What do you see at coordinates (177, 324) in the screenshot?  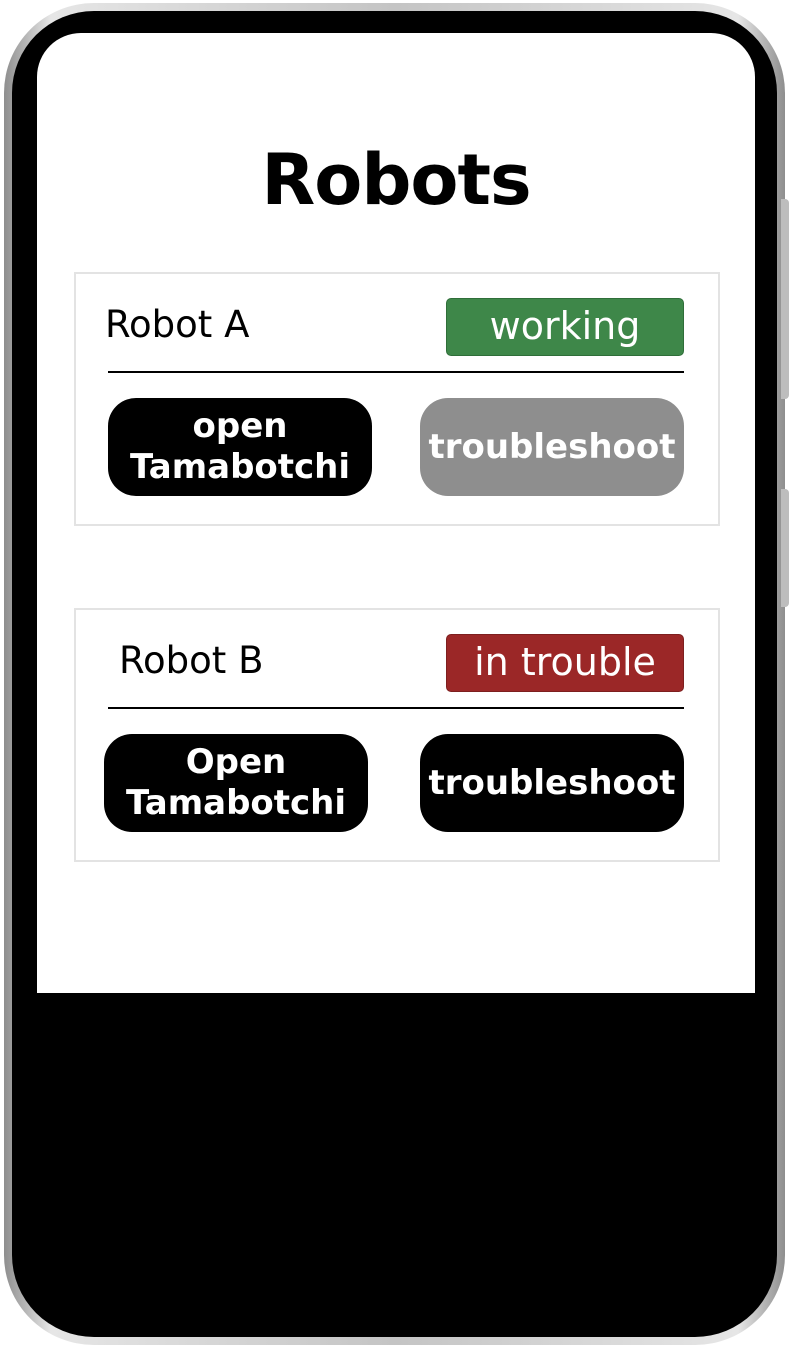 I see `robot-name: Robot A` at bounding box center [177, 324].